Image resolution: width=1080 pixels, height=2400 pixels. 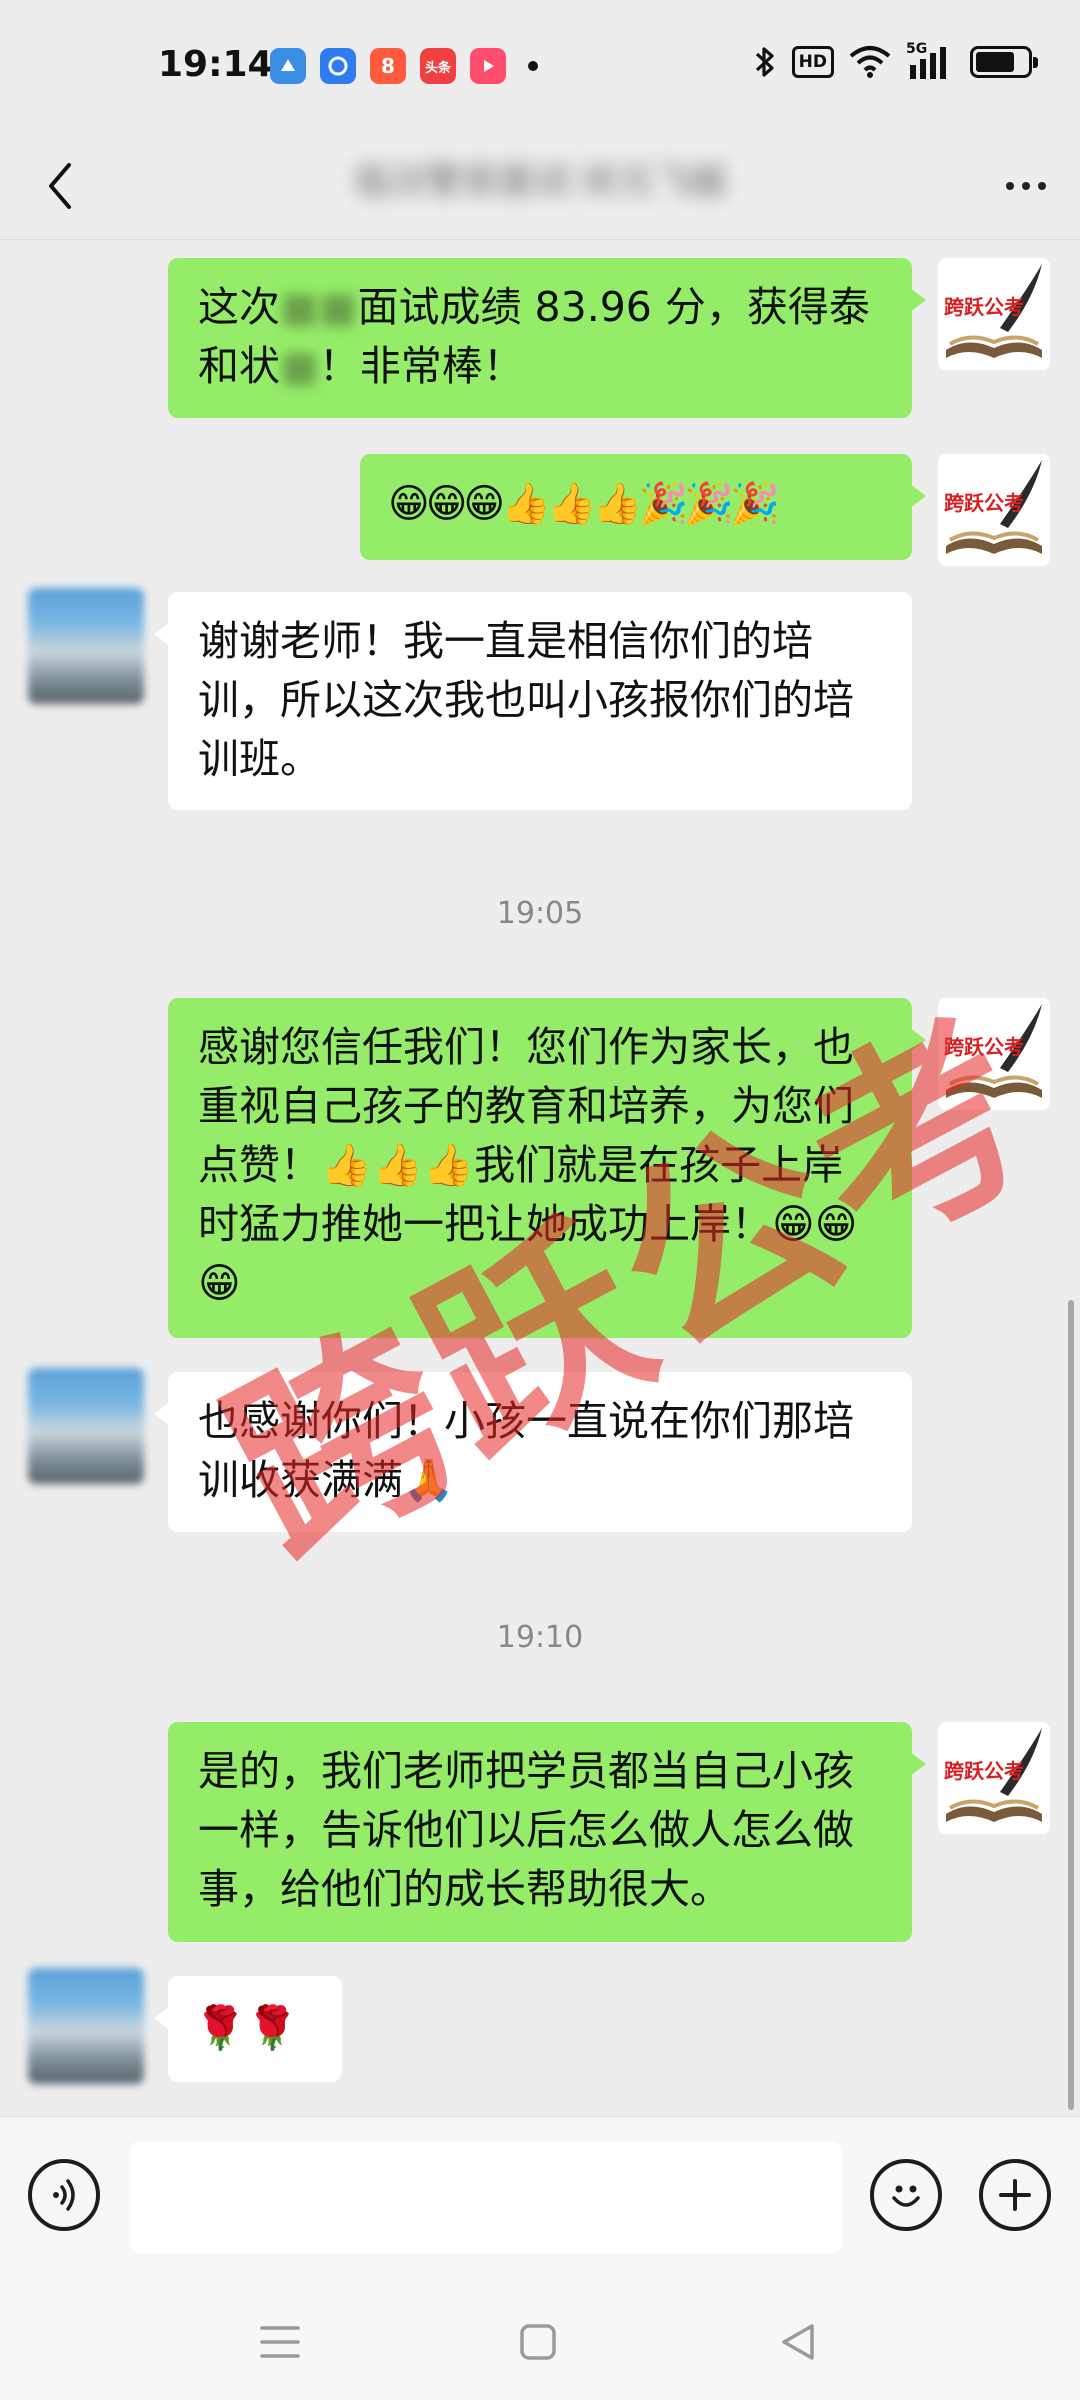 I want to click on square-home-icon, so click(x=538, y=2342).